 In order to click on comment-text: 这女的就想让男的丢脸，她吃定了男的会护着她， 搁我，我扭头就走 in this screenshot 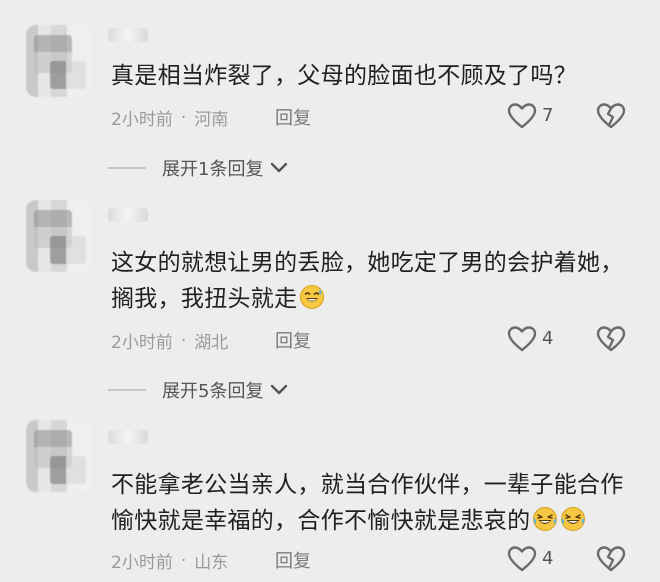, I will do `click(367, 281)`.